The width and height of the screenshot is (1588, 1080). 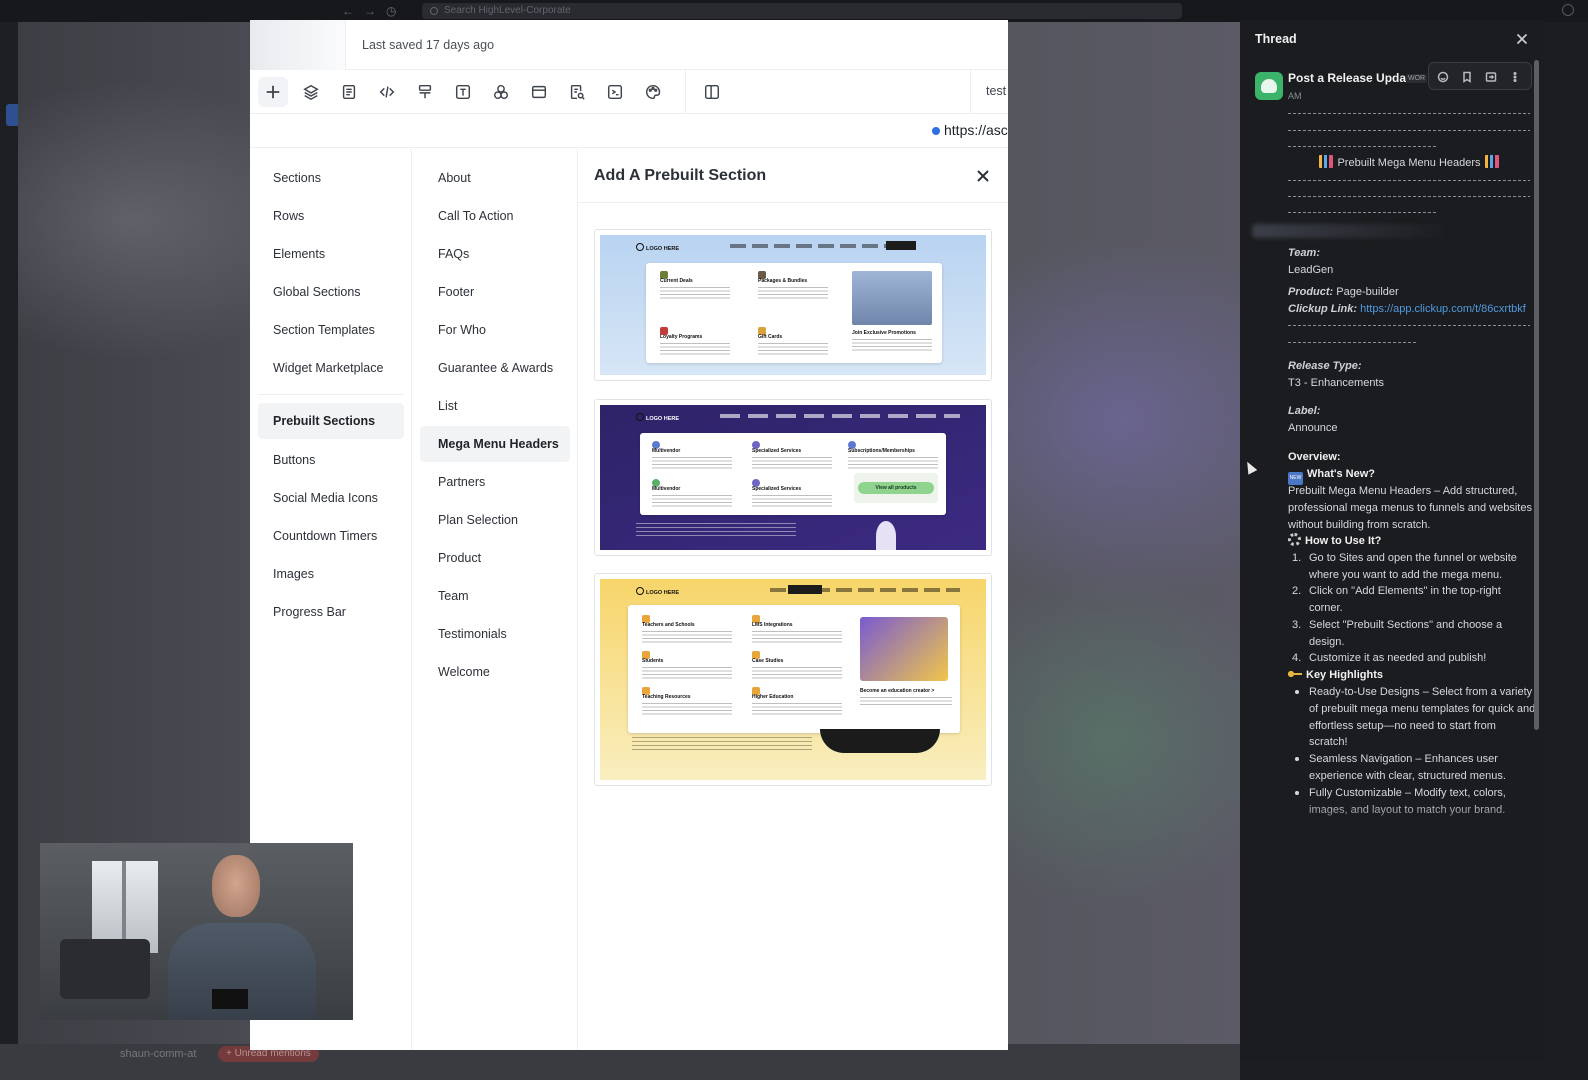 What do you see at coordinates (331, 178) in the screenshot?
I see `category-sections: Sections` at bounding box center [331, 178].